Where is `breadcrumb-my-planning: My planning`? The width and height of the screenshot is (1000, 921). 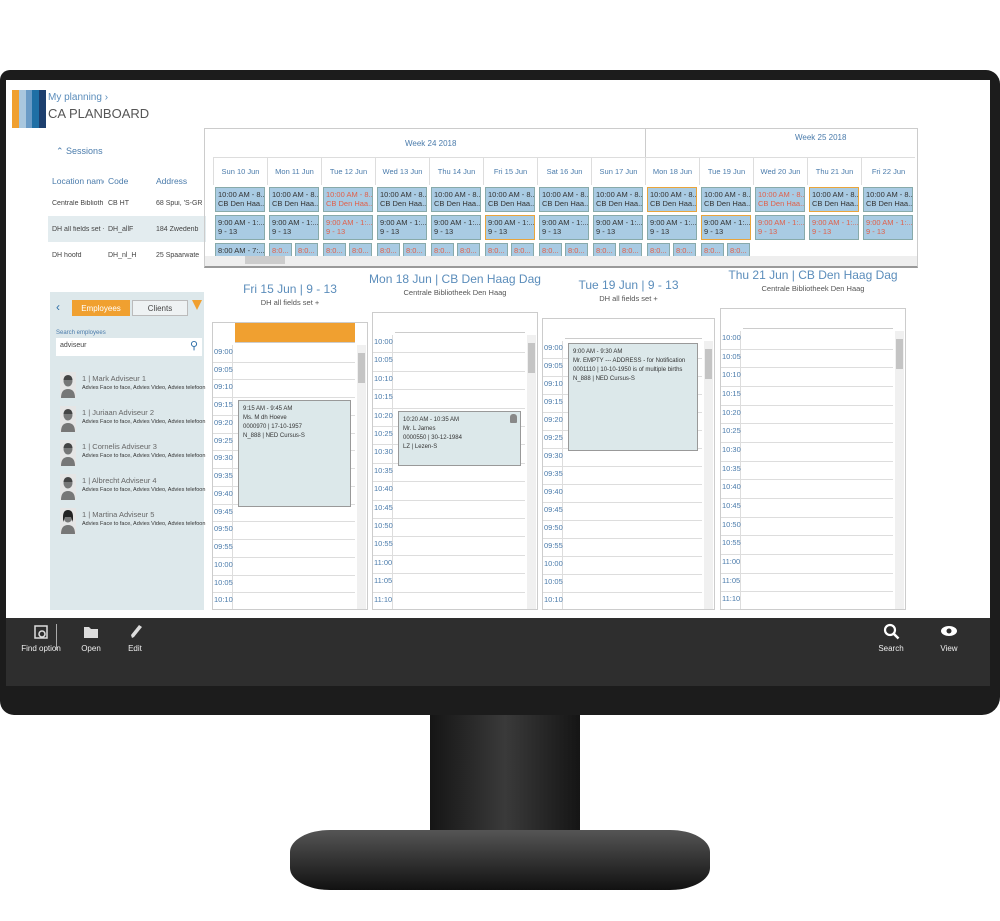 breadcrumb-my-planning: My planning is located at coordinates (75, 97).